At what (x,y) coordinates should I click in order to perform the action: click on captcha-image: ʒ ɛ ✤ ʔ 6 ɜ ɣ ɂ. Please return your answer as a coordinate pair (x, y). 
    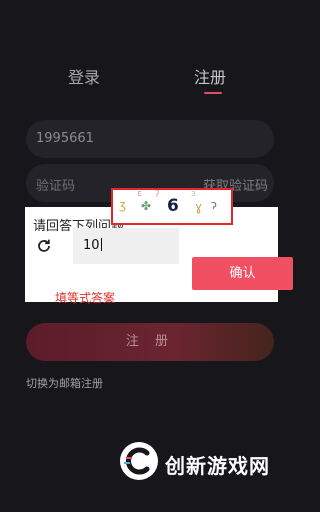
    Looking at the image, I should click on (172, 206).